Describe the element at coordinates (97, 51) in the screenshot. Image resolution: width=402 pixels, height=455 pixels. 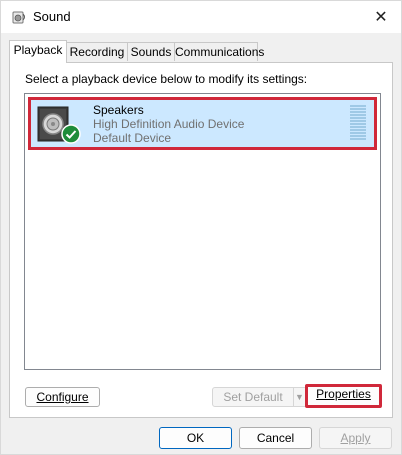
I see `tab-recording: Recording` at that location.